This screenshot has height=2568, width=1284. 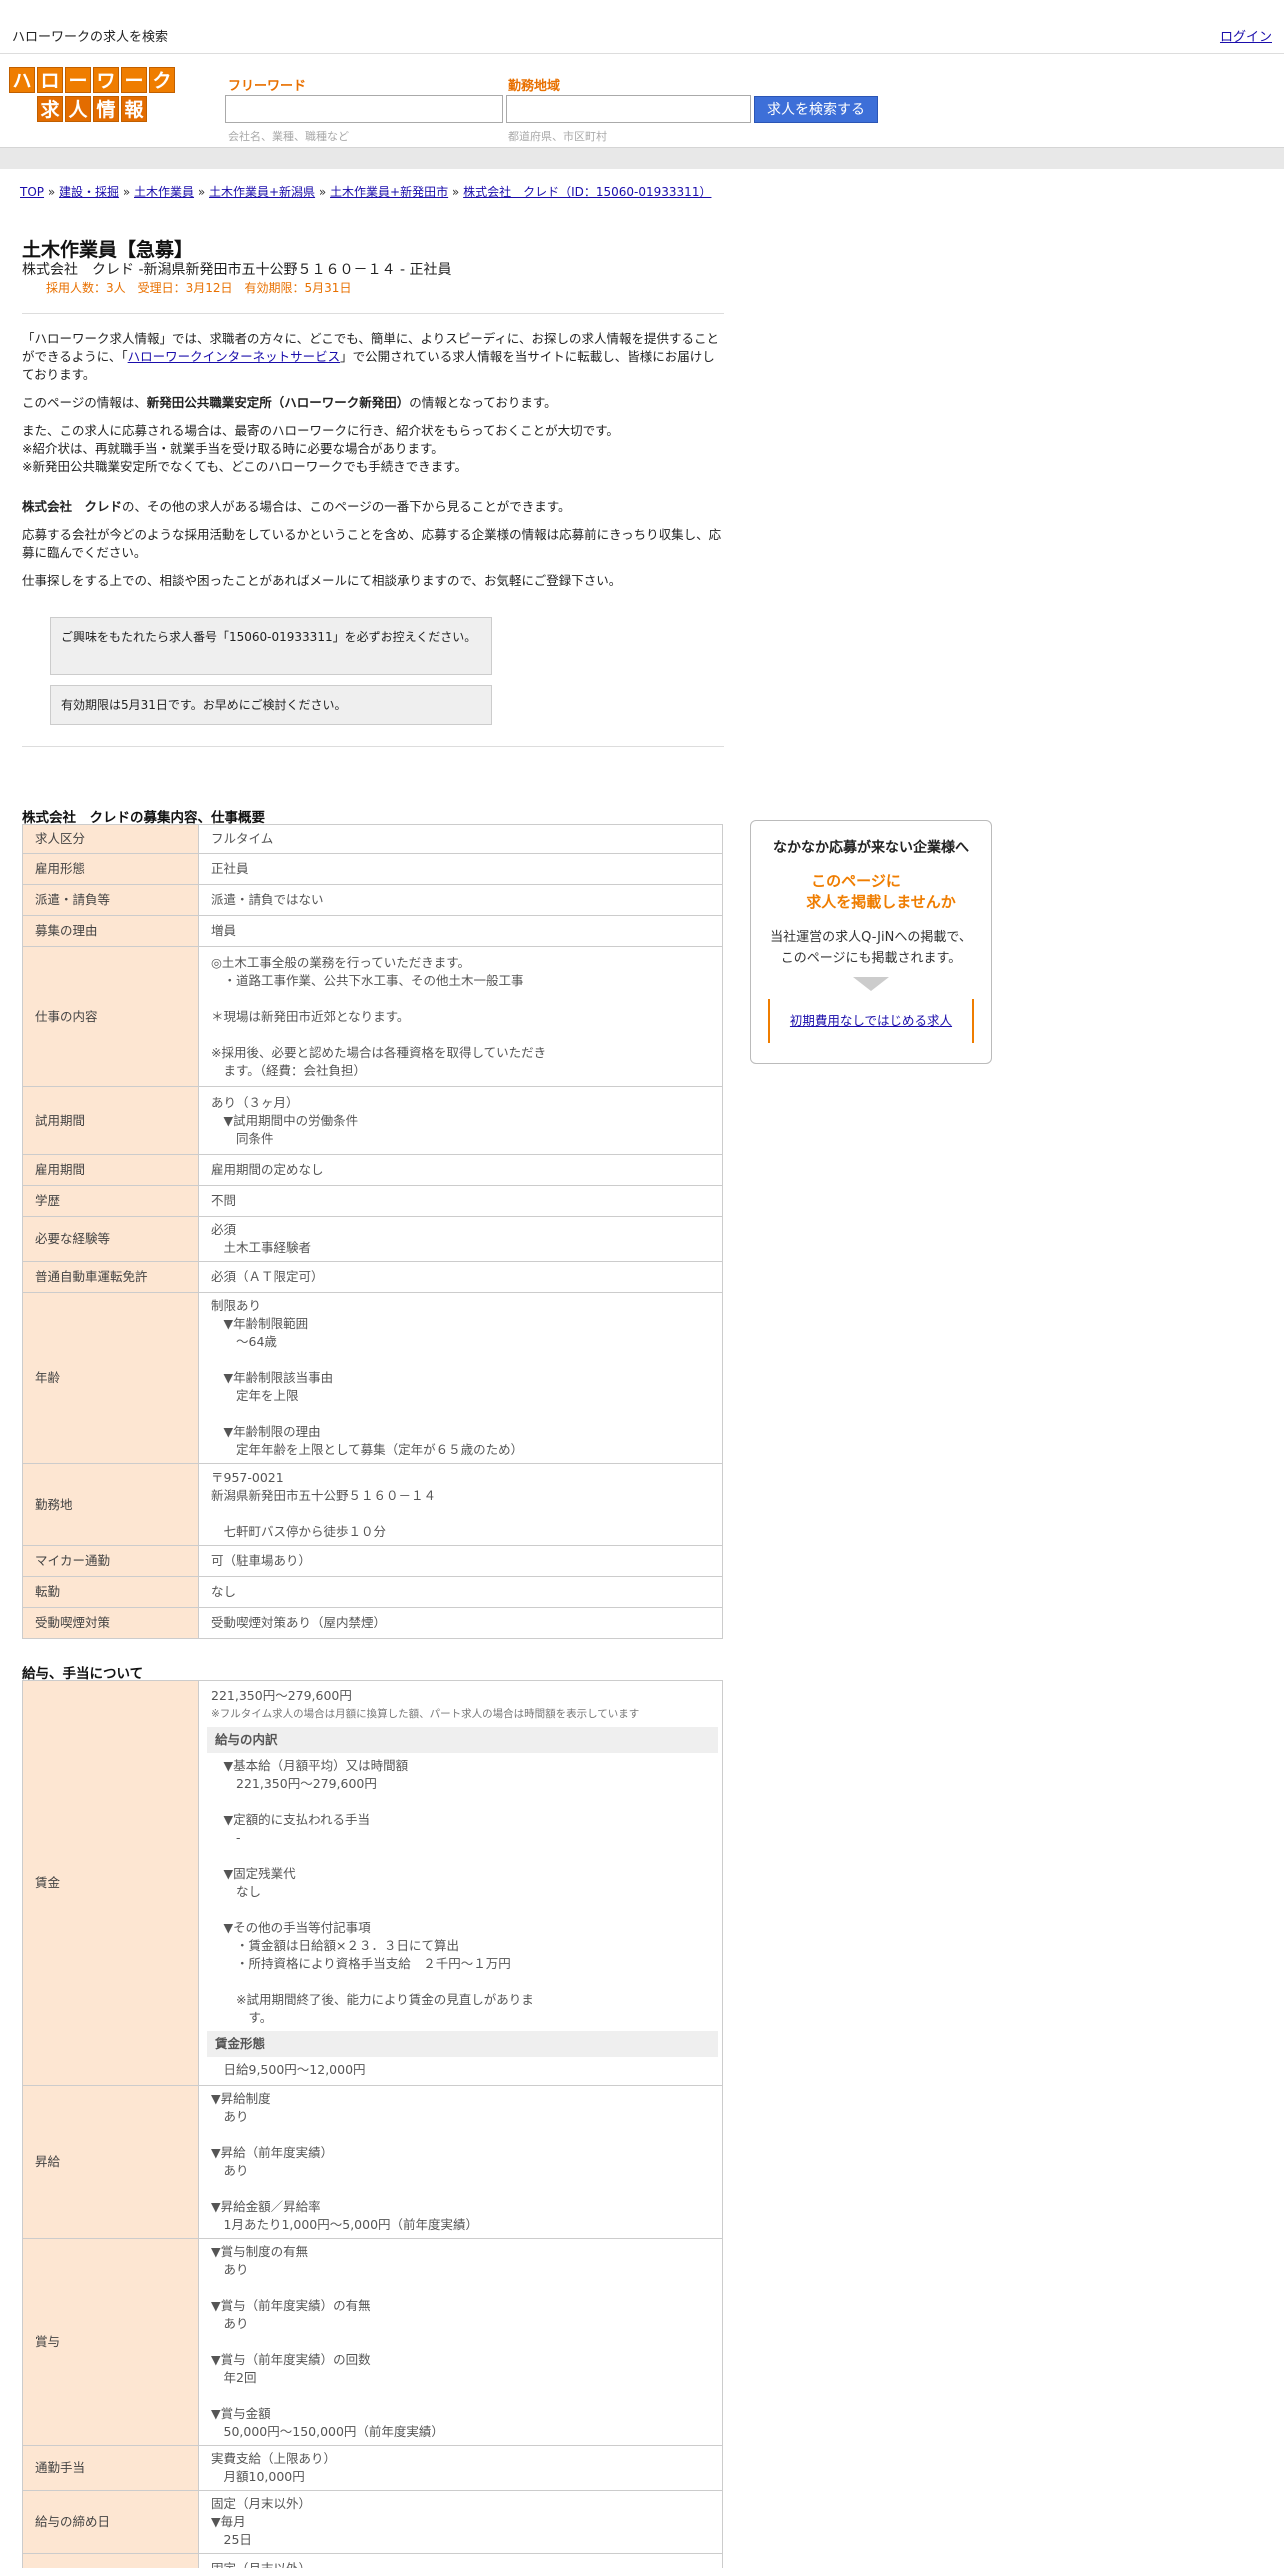 I want to click on breadcrumb-link: TOP, so click(x=32, y=192).